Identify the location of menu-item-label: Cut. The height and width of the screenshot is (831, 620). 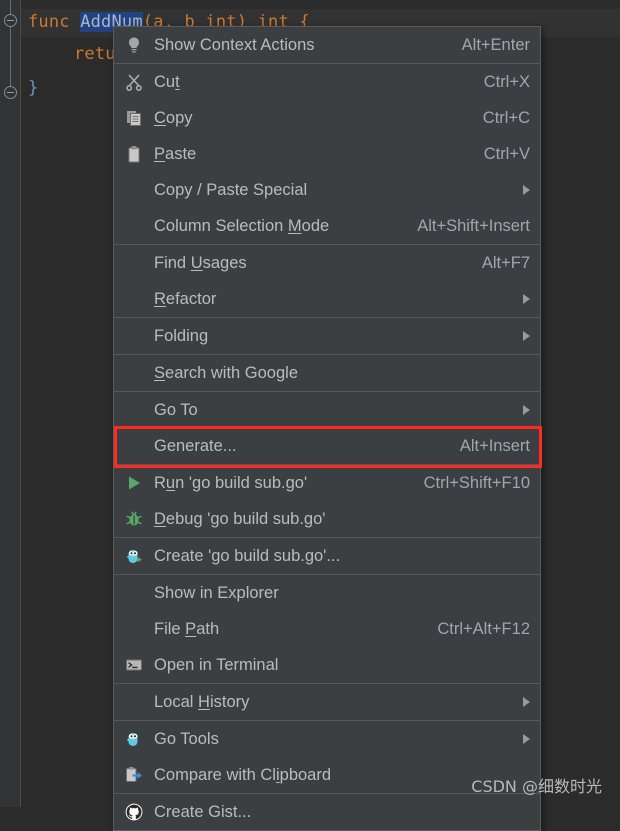
(167, 81).